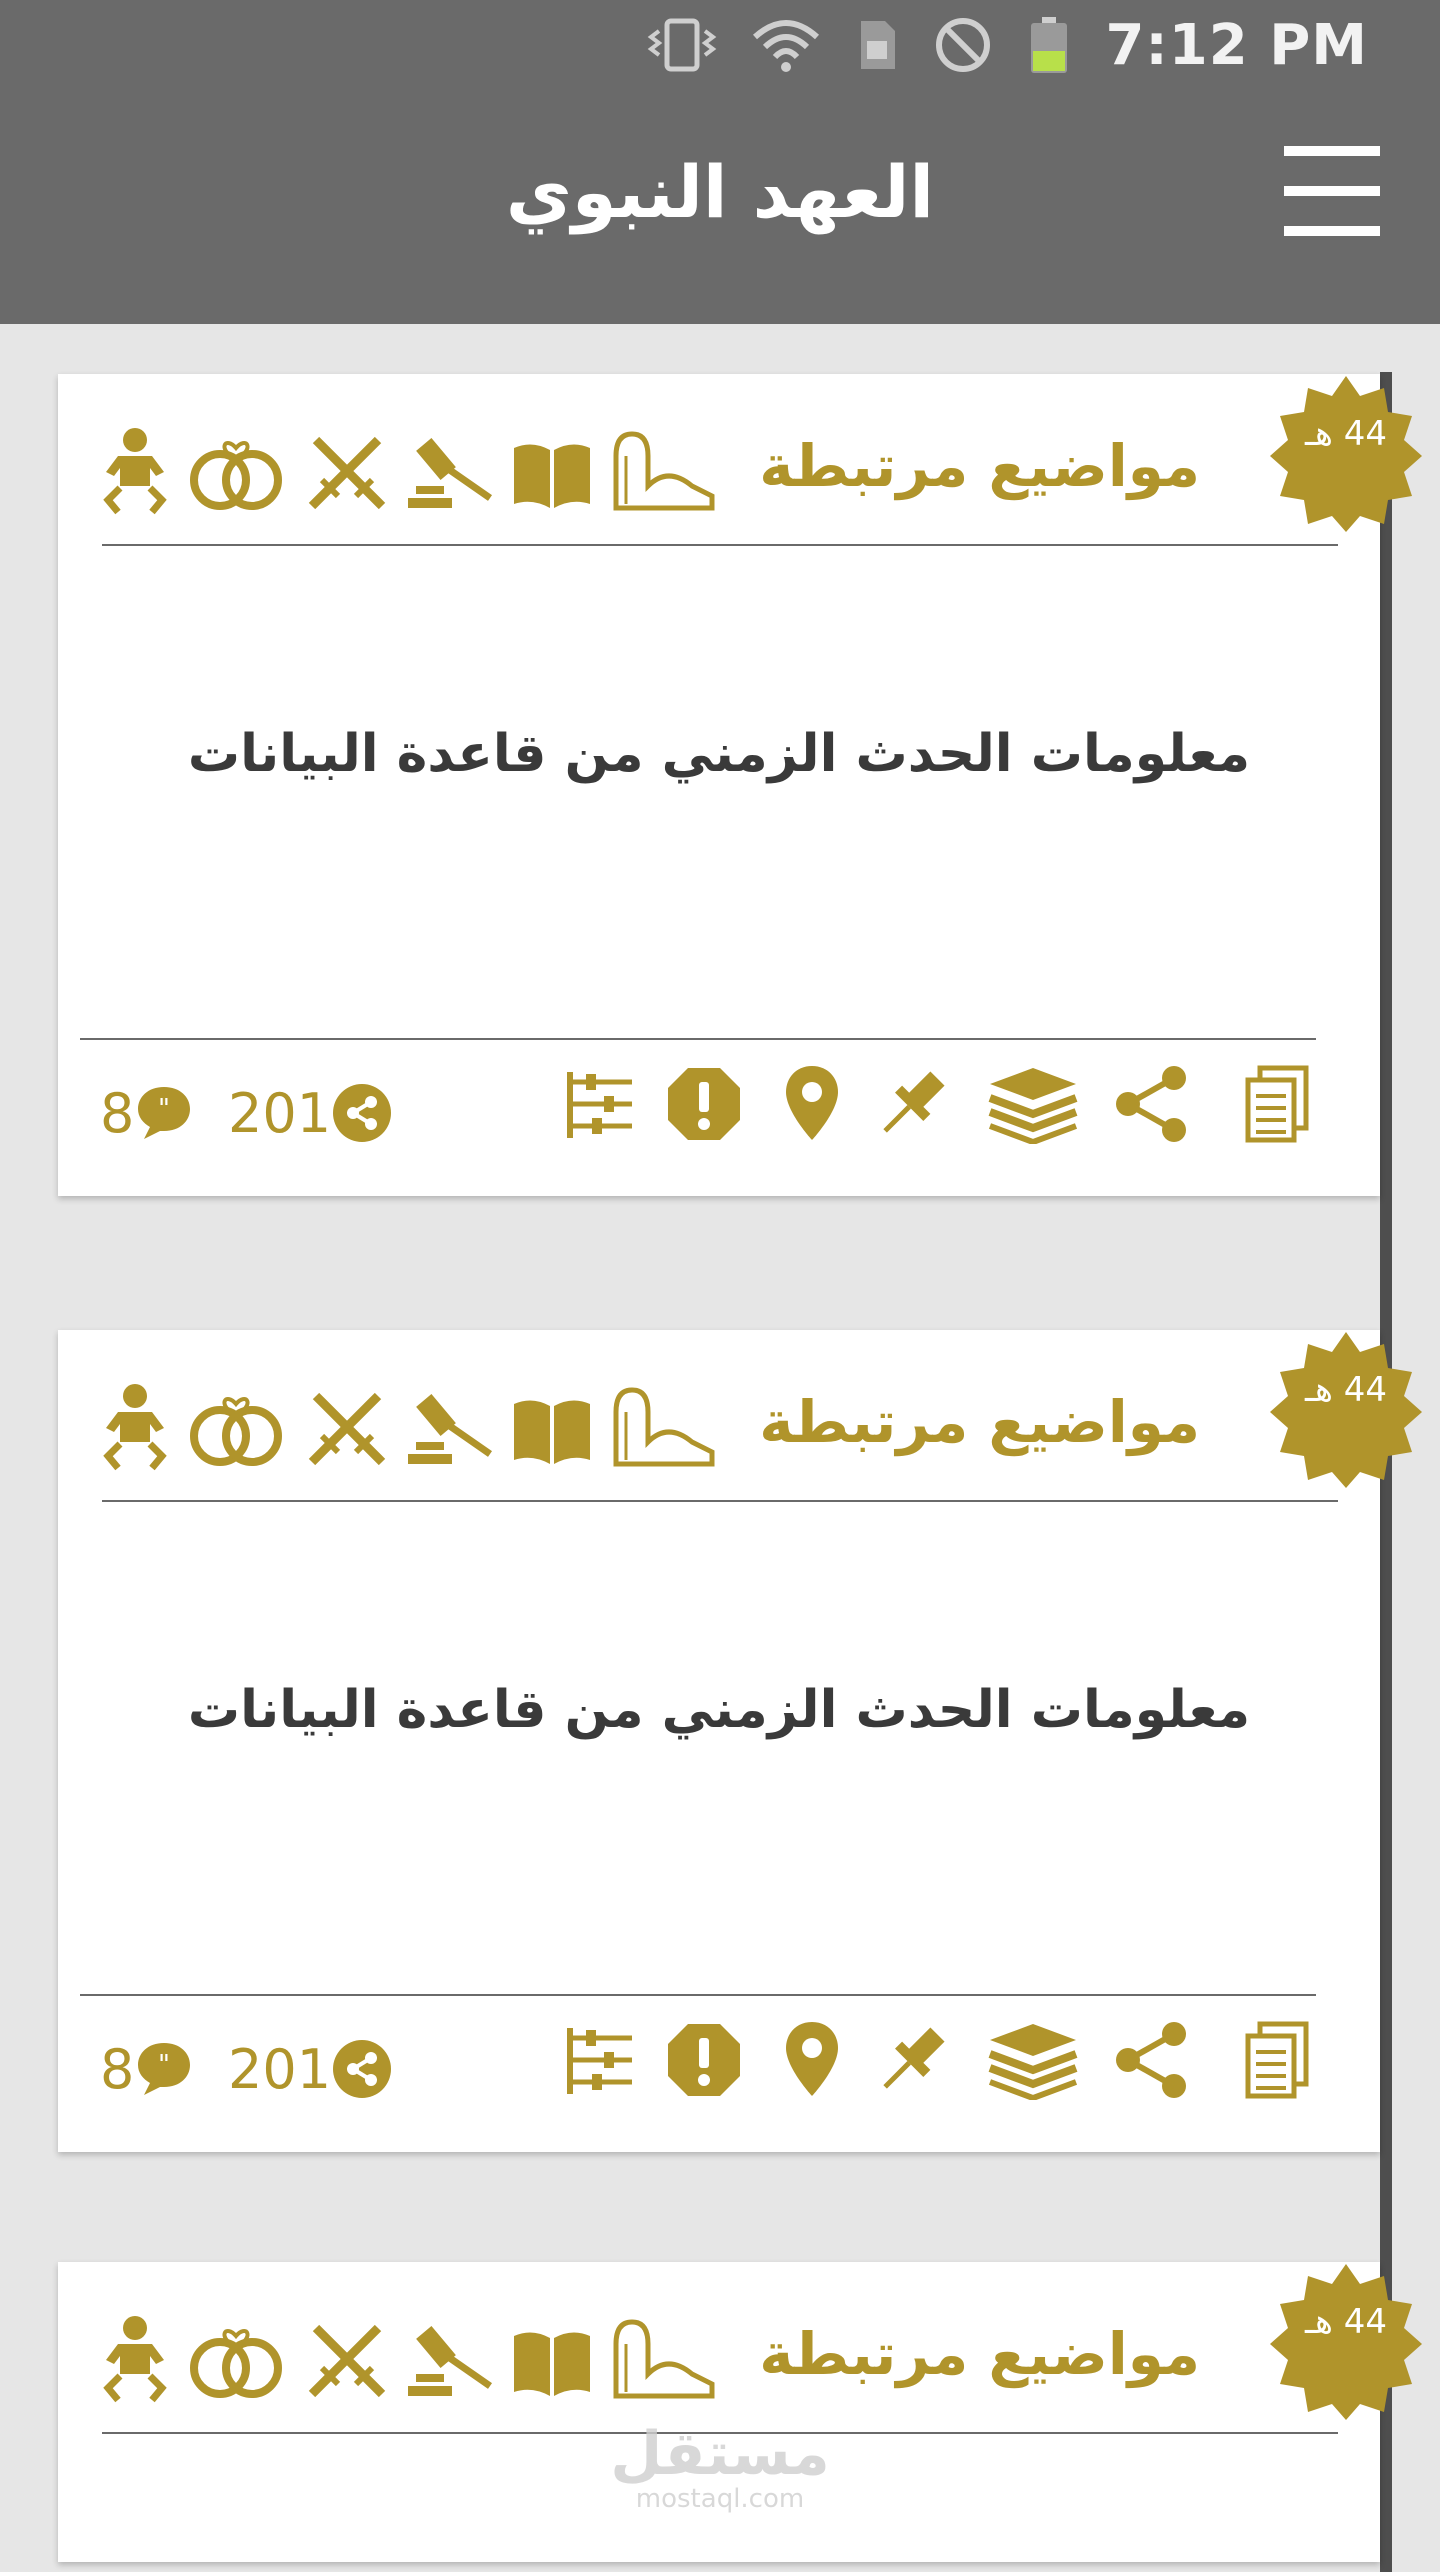  I want to click on status-time: 7:12 PM, so click(1236, 45).